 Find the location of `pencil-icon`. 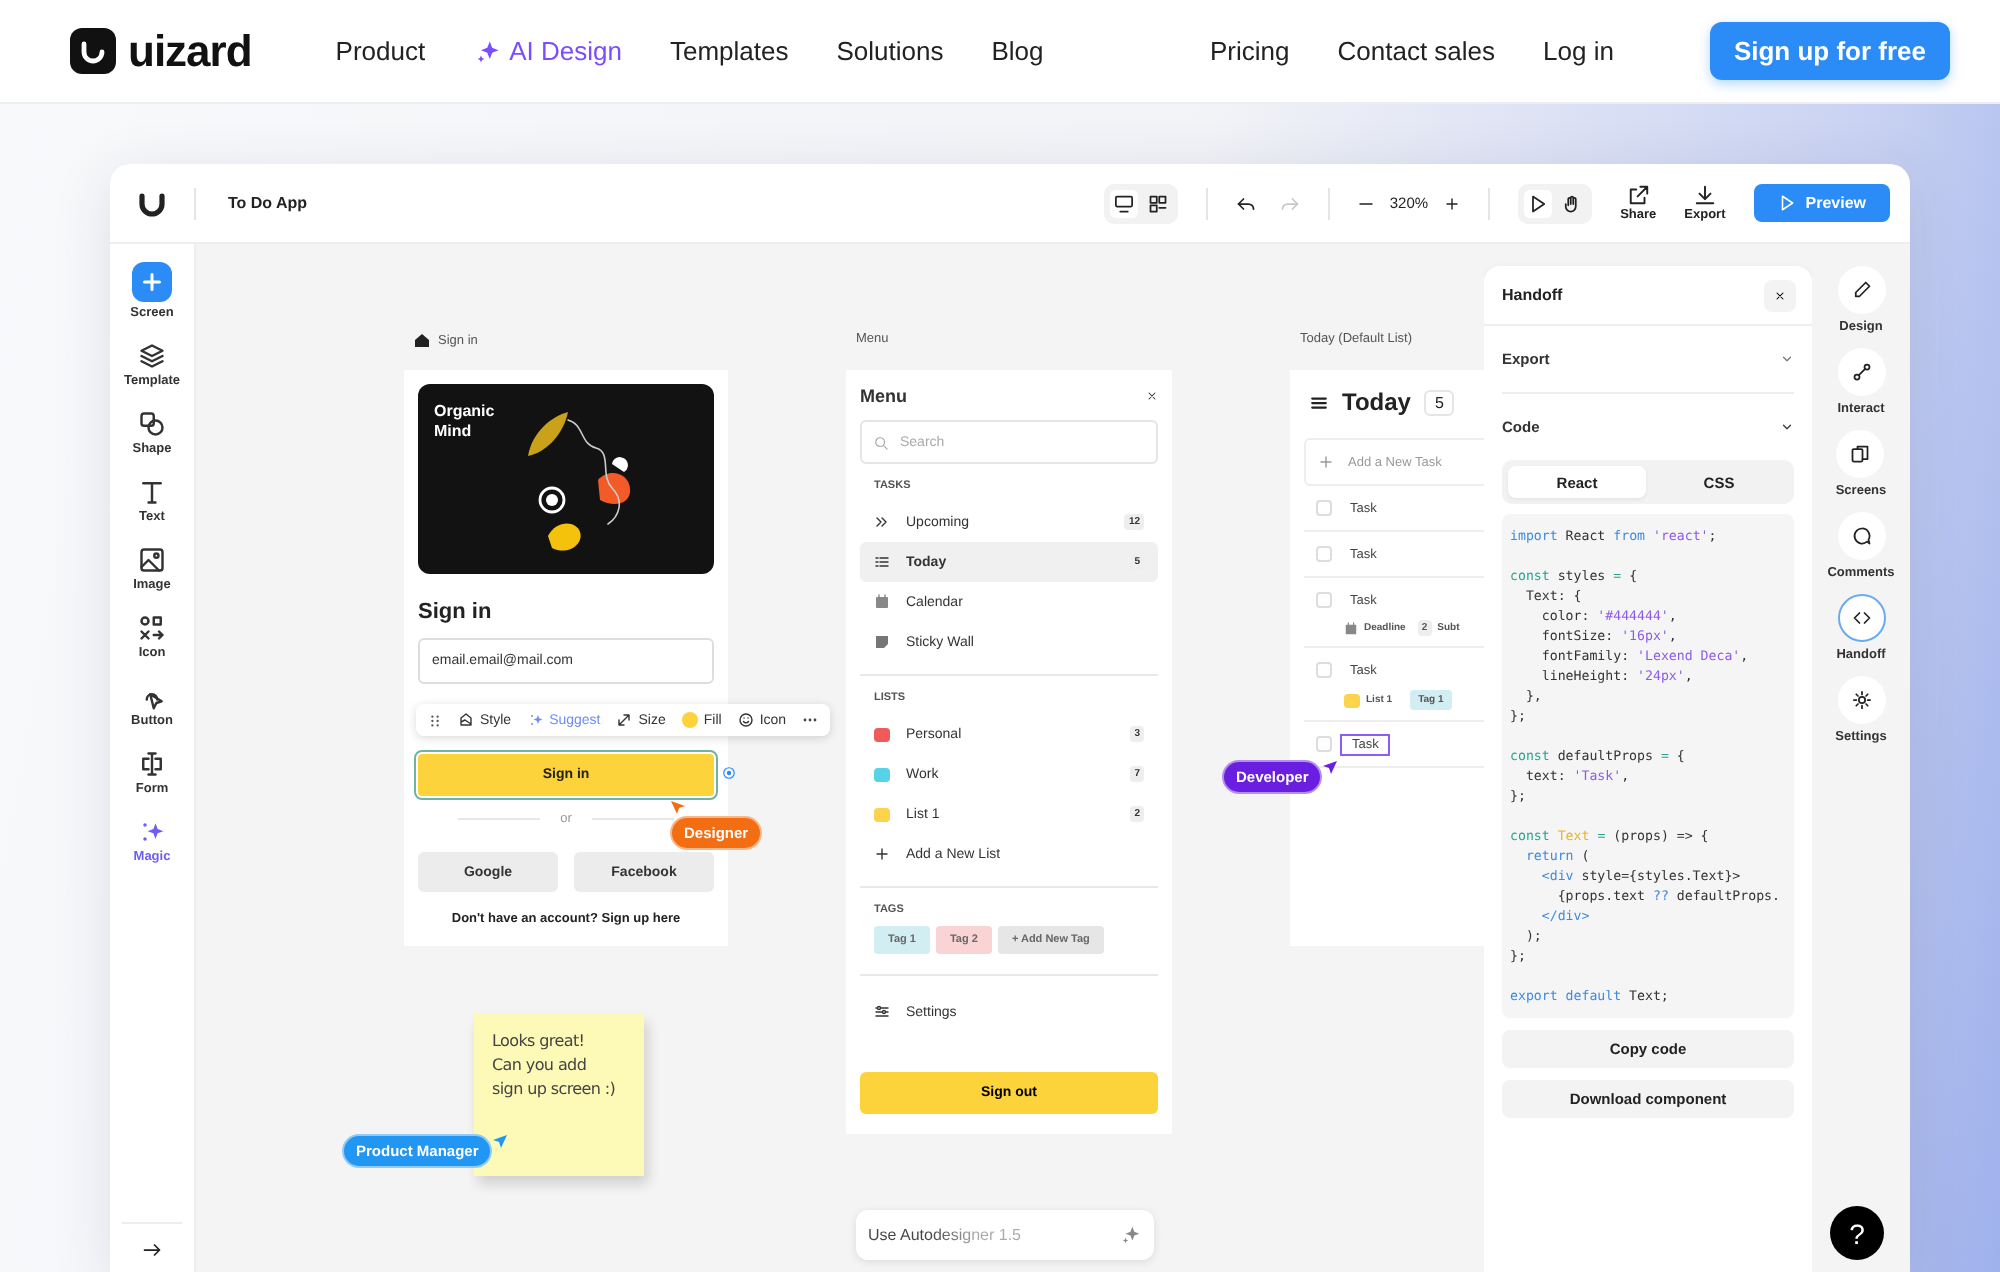

pencil-icon is located at coordinates (1861, 290).